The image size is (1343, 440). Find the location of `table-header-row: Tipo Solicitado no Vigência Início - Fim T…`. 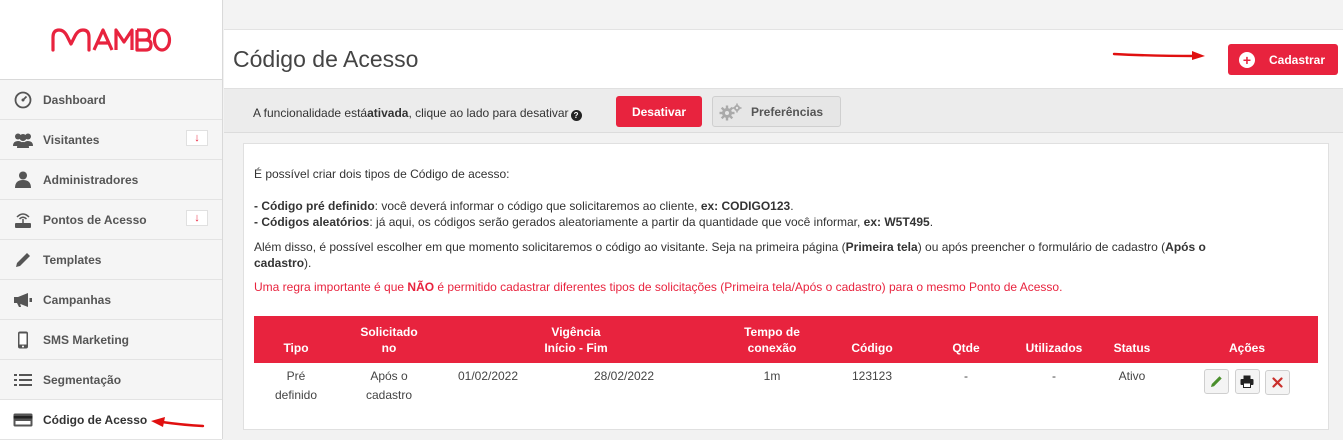

table-header-row: Tipo Solicitado no Vigência Início - Fim T… is located at coordinates (786, 339).